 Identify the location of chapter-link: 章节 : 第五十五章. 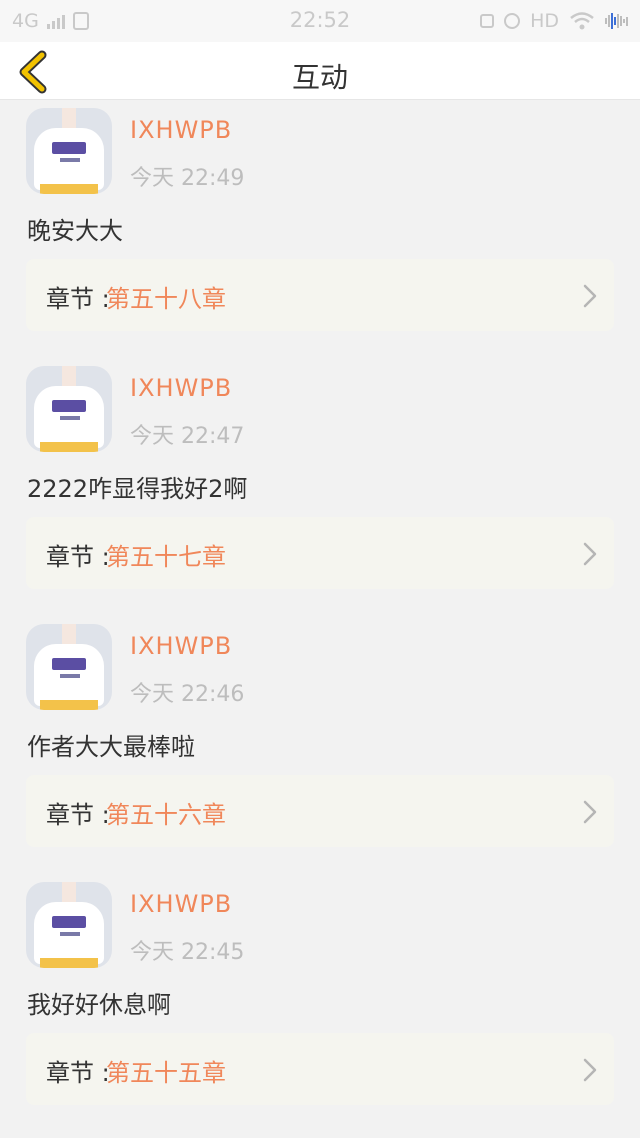
(320, 1069).